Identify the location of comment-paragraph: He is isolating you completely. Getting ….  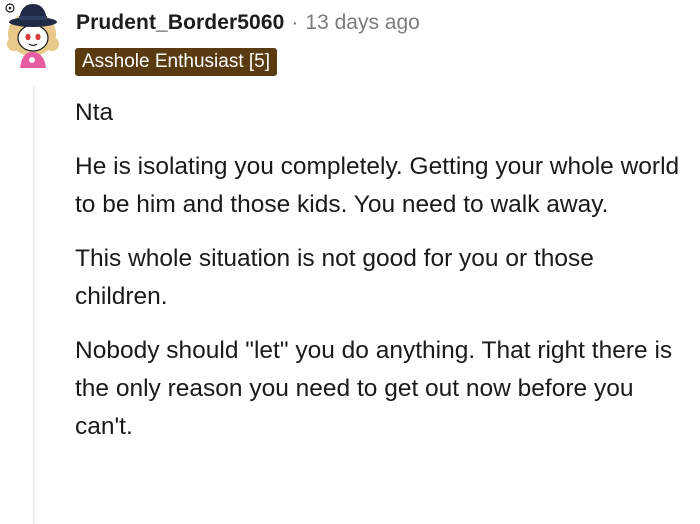
(377, 185).